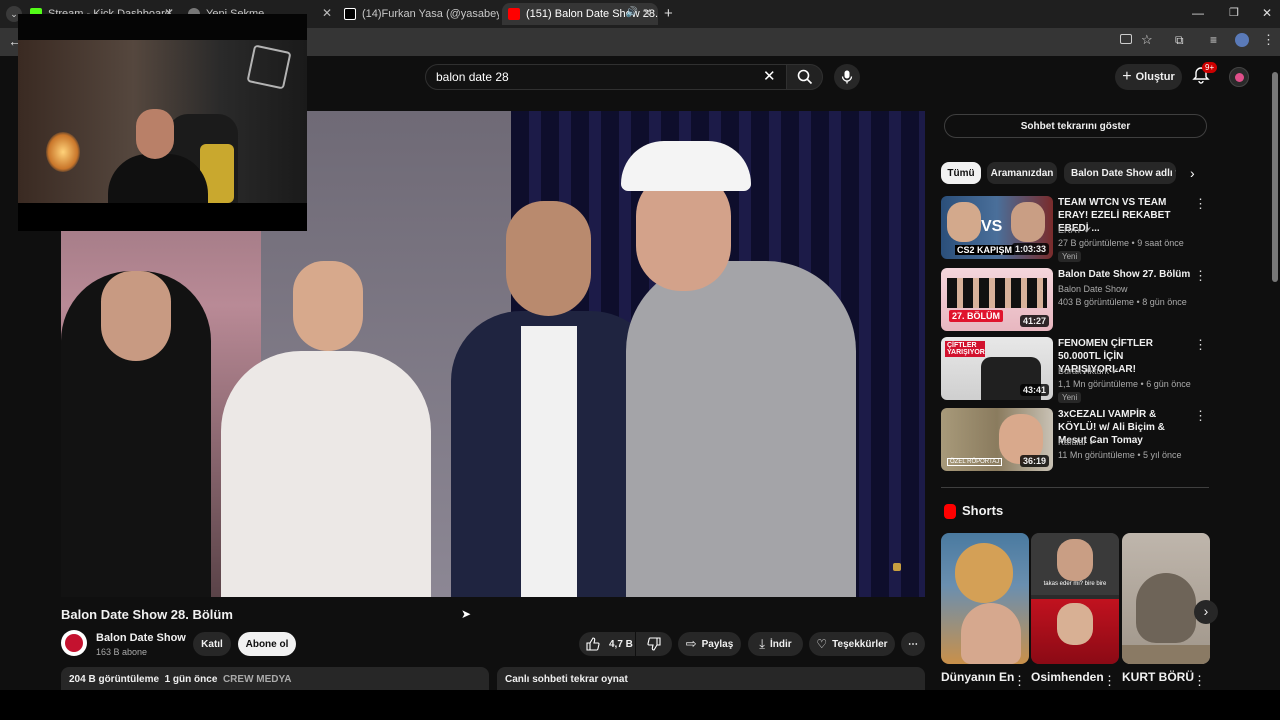 The width and height of the screenshot is (1280, 720). I want to click on short-title: Osimhenden, so click(1067, 677).